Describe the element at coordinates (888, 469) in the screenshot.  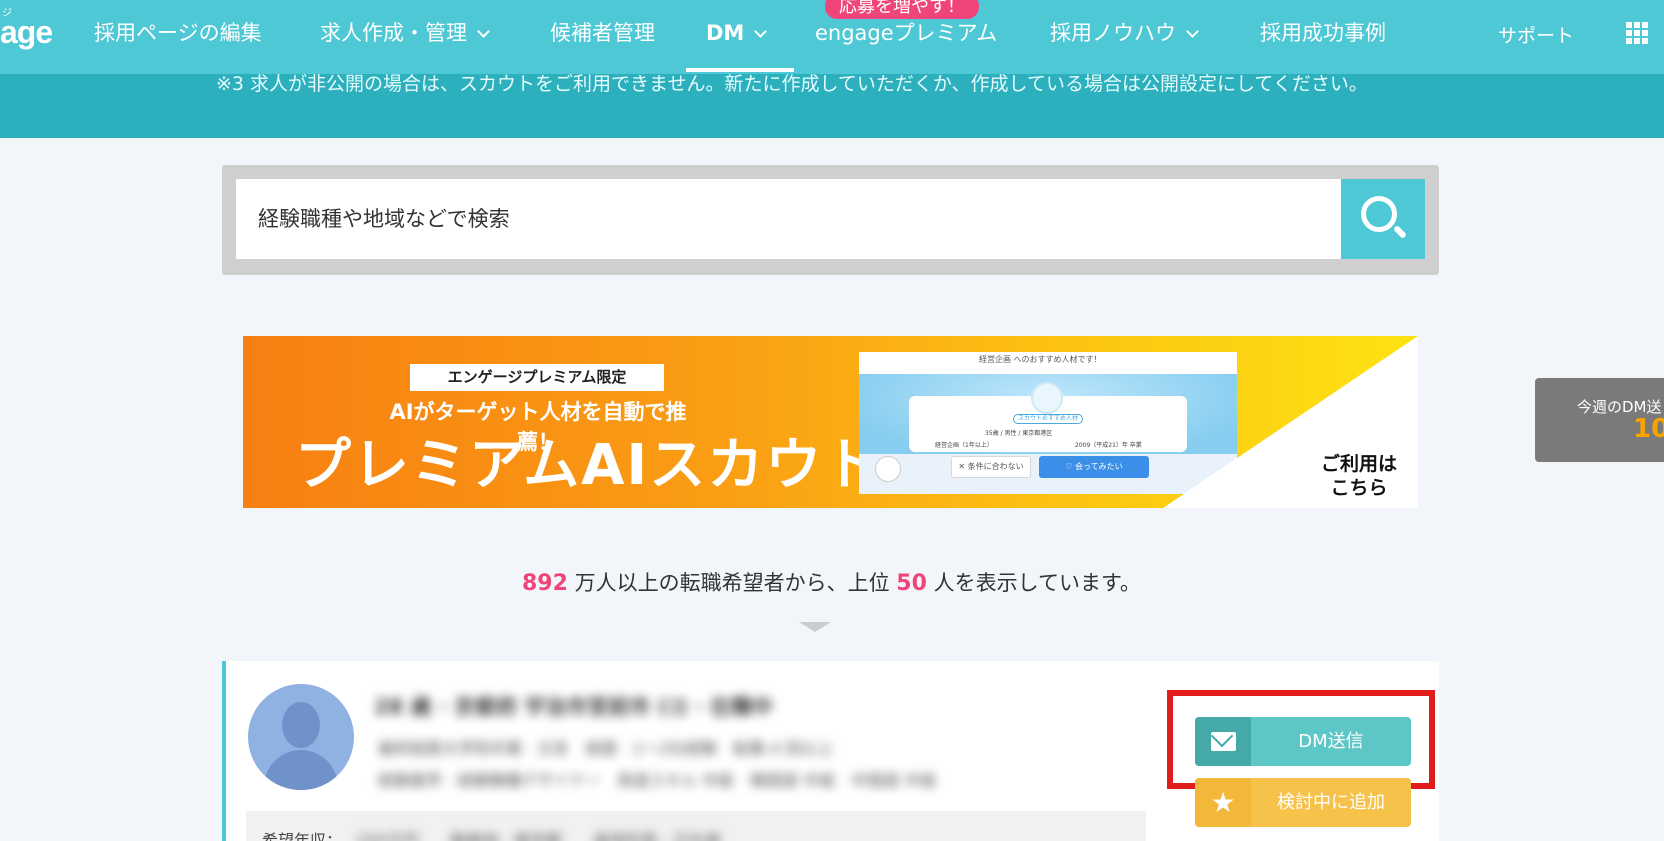
I see `undo-icon` at that location.